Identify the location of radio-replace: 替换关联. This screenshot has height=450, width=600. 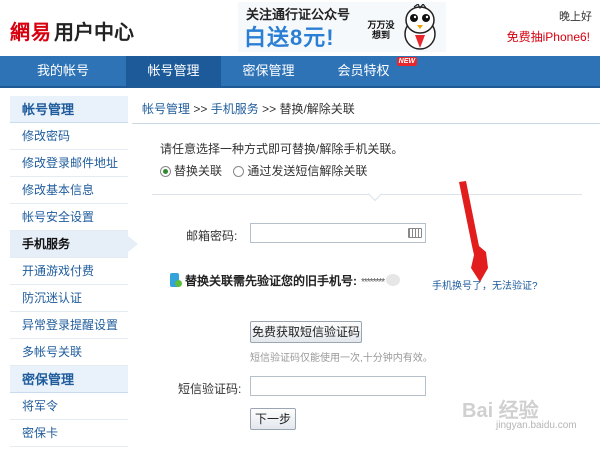
(191, 170).